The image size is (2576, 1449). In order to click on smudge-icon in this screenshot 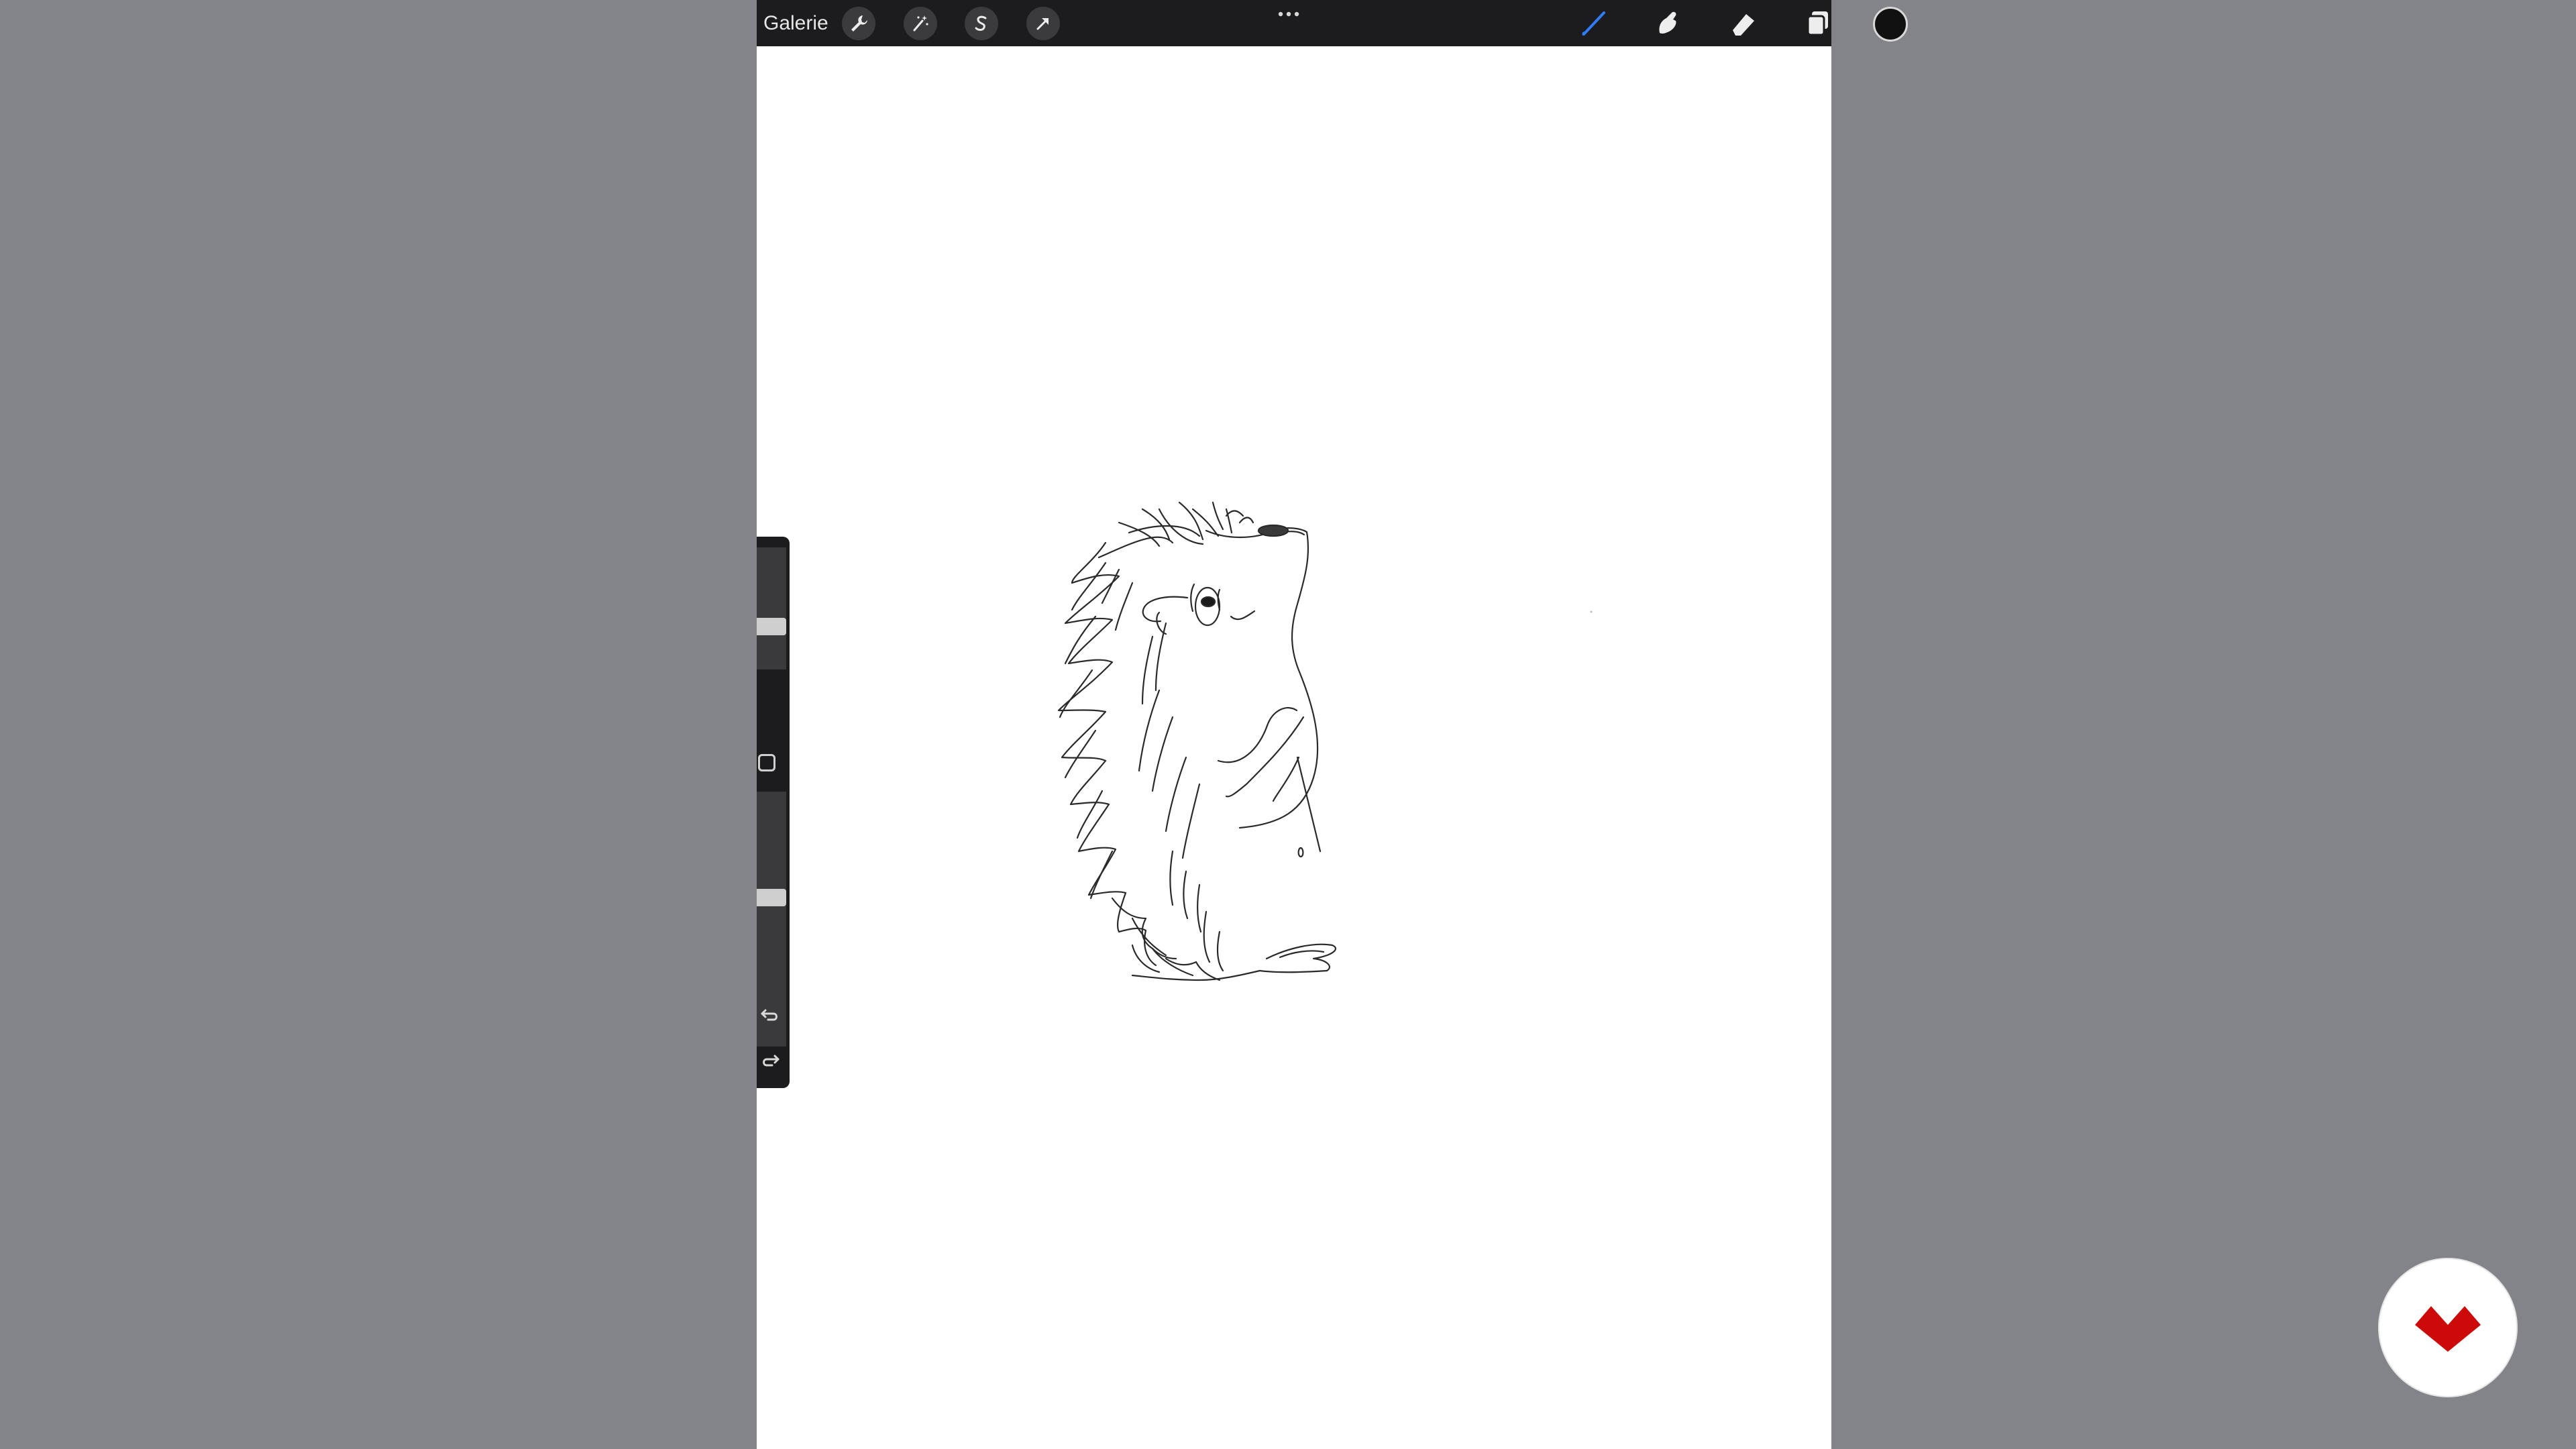, I will do `click(1668, 22)`.